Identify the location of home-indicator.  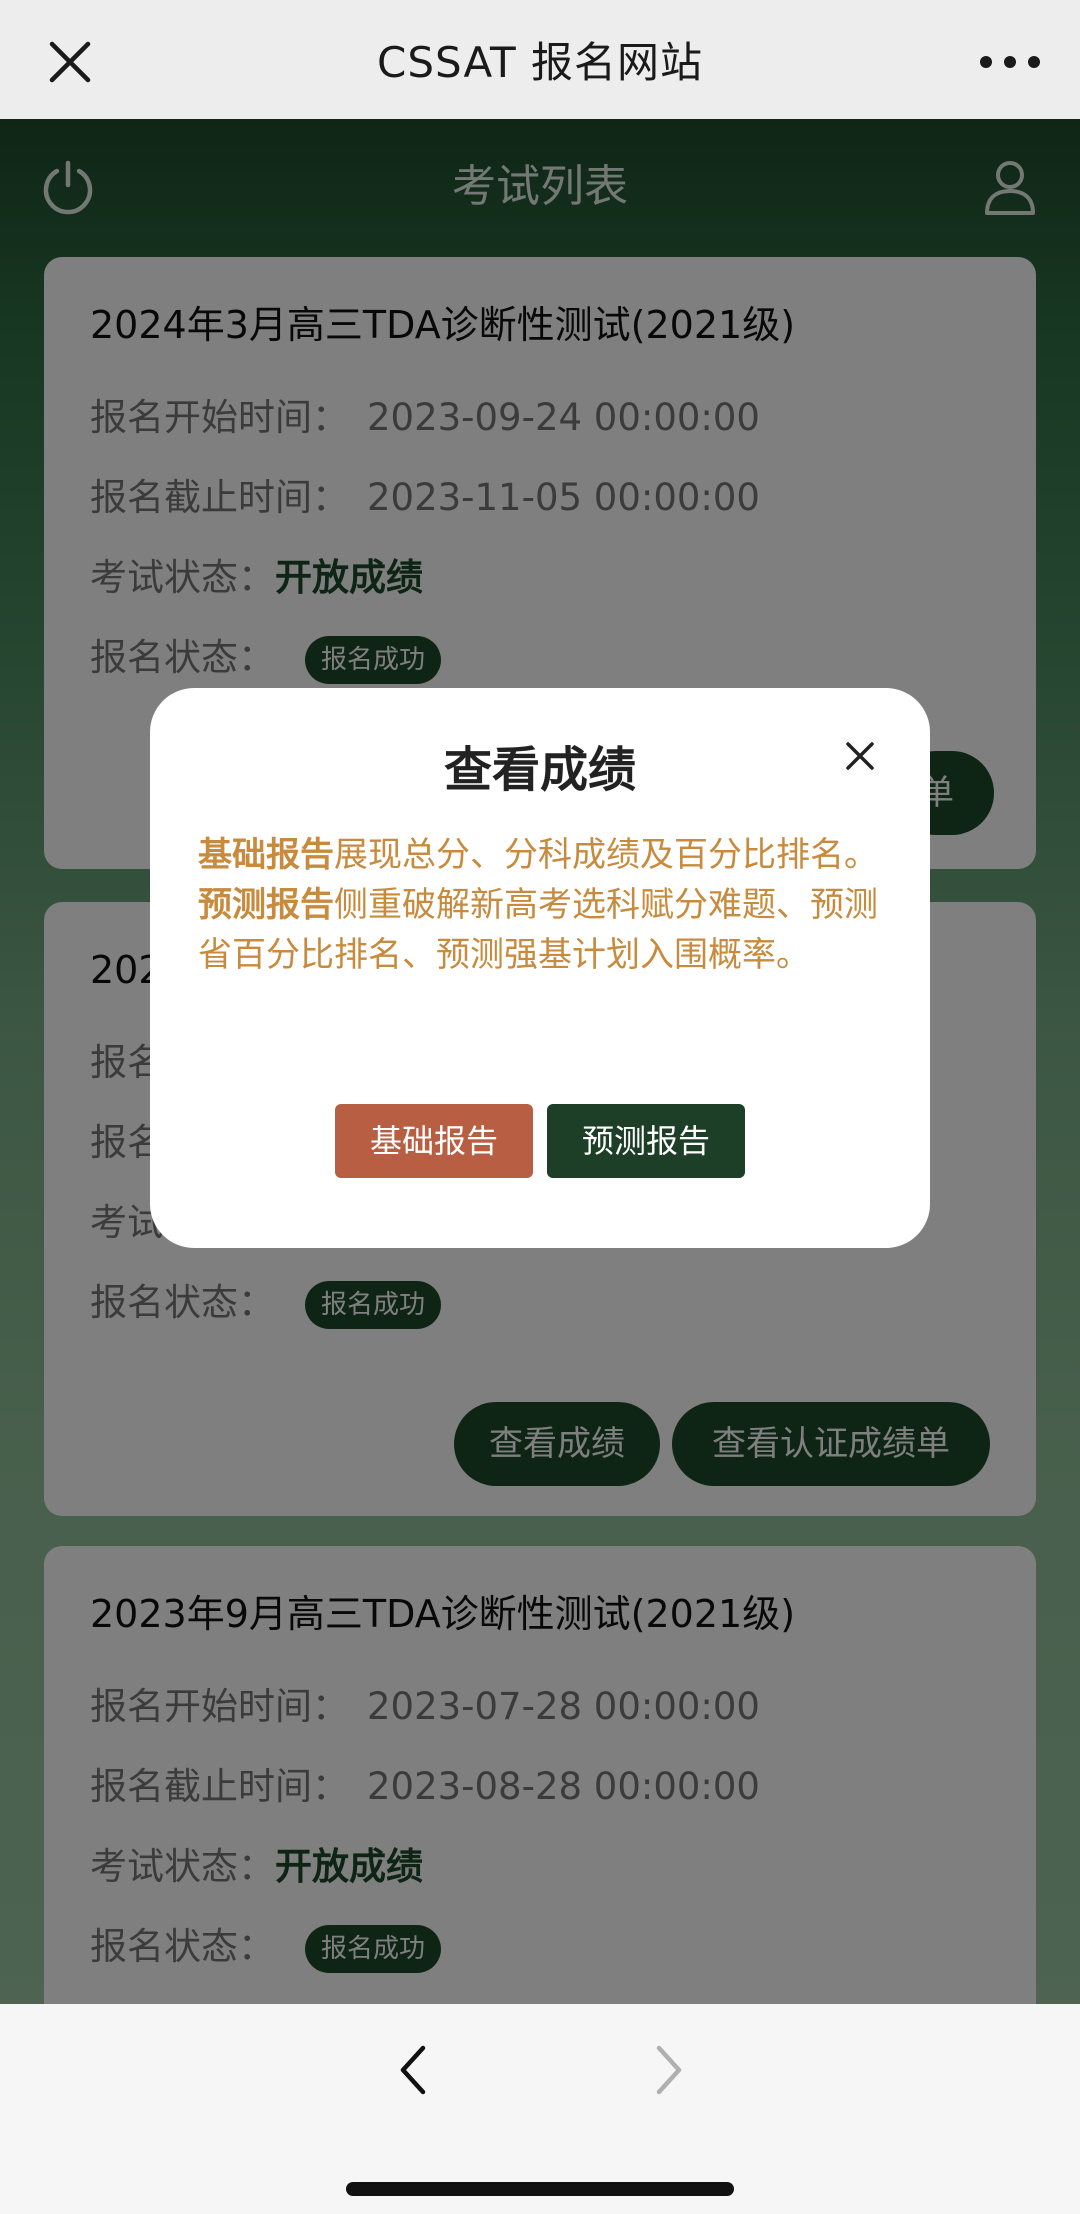
(540, 2189).